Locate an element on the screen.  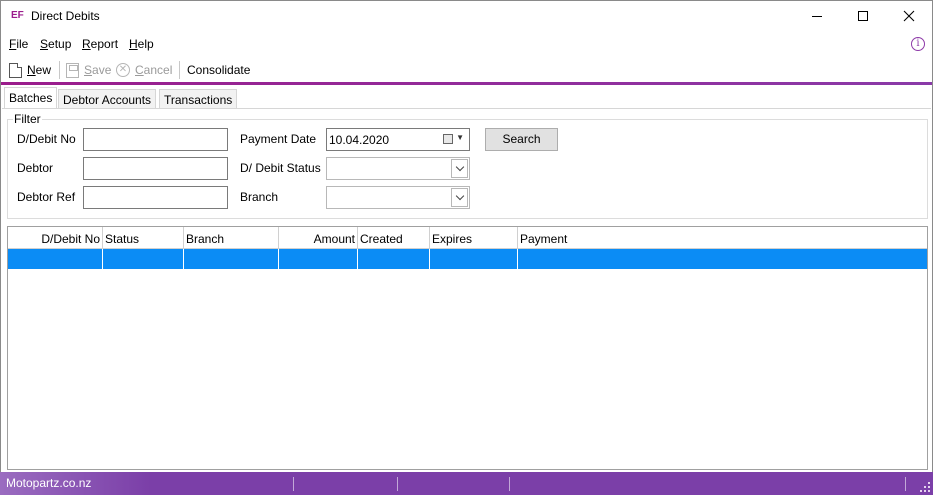
consolidate-button-label: Consolidate is located at coordinates (219, 70).